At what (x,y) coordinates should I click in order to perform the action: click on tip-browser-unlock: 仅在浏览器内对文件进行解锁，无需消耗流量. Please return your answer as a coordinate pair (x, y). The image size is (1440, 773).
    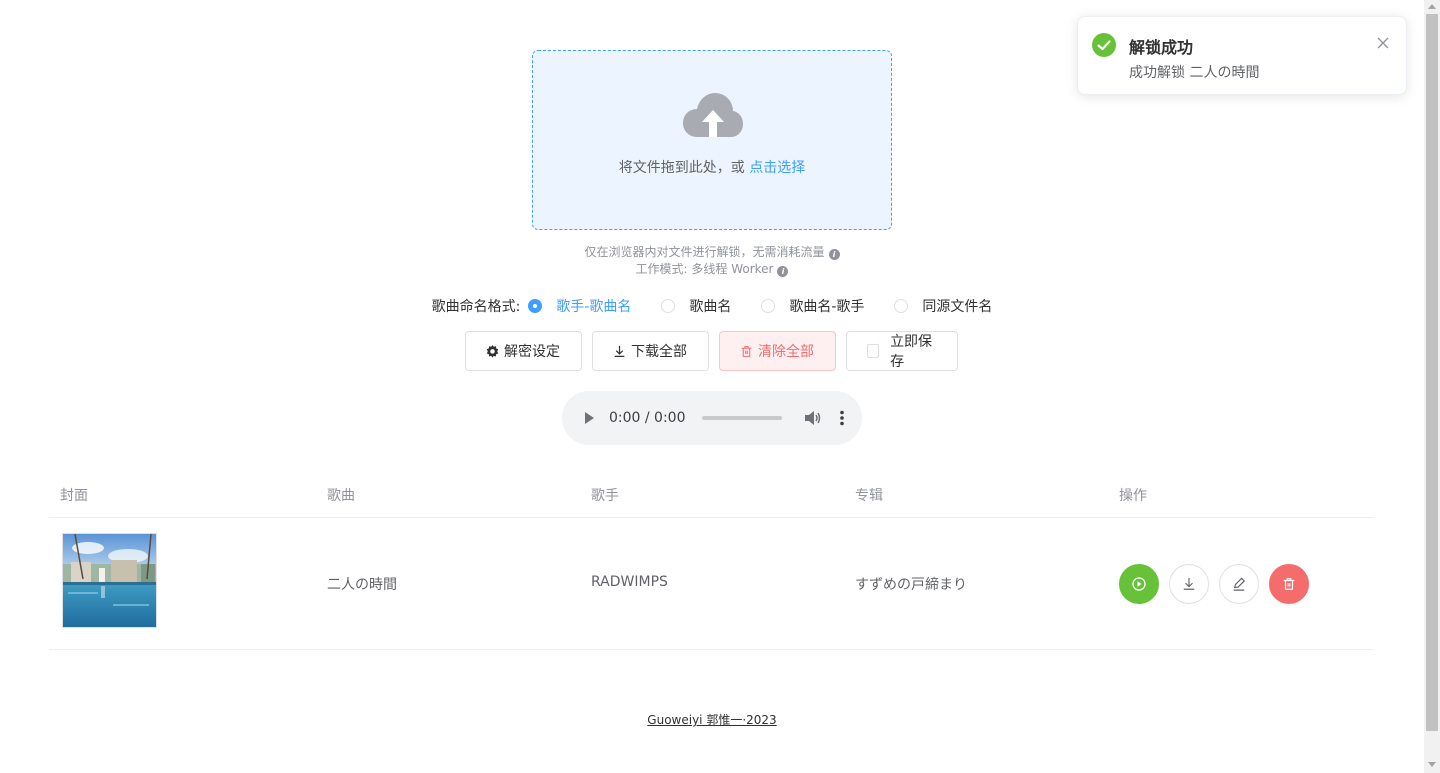
    Looking at the image, I should click on (704, 252).